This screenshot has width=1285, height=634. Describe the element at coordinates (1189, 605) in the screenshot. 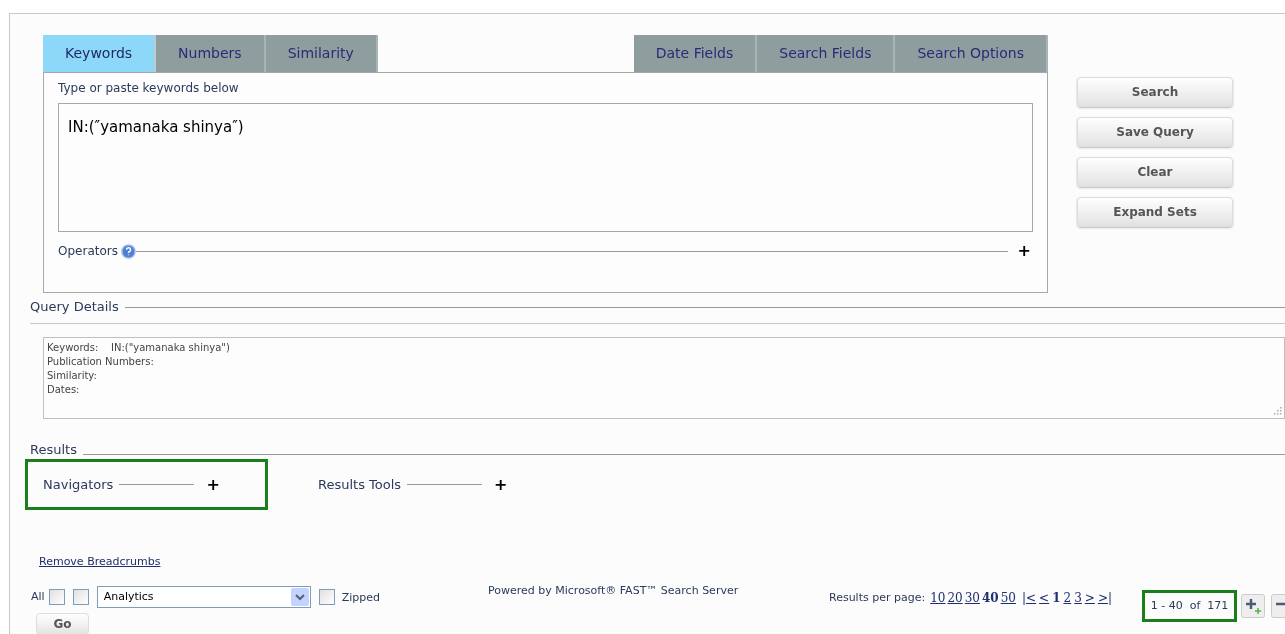

I see `result-range: 1 - 40 of 171` at that location.